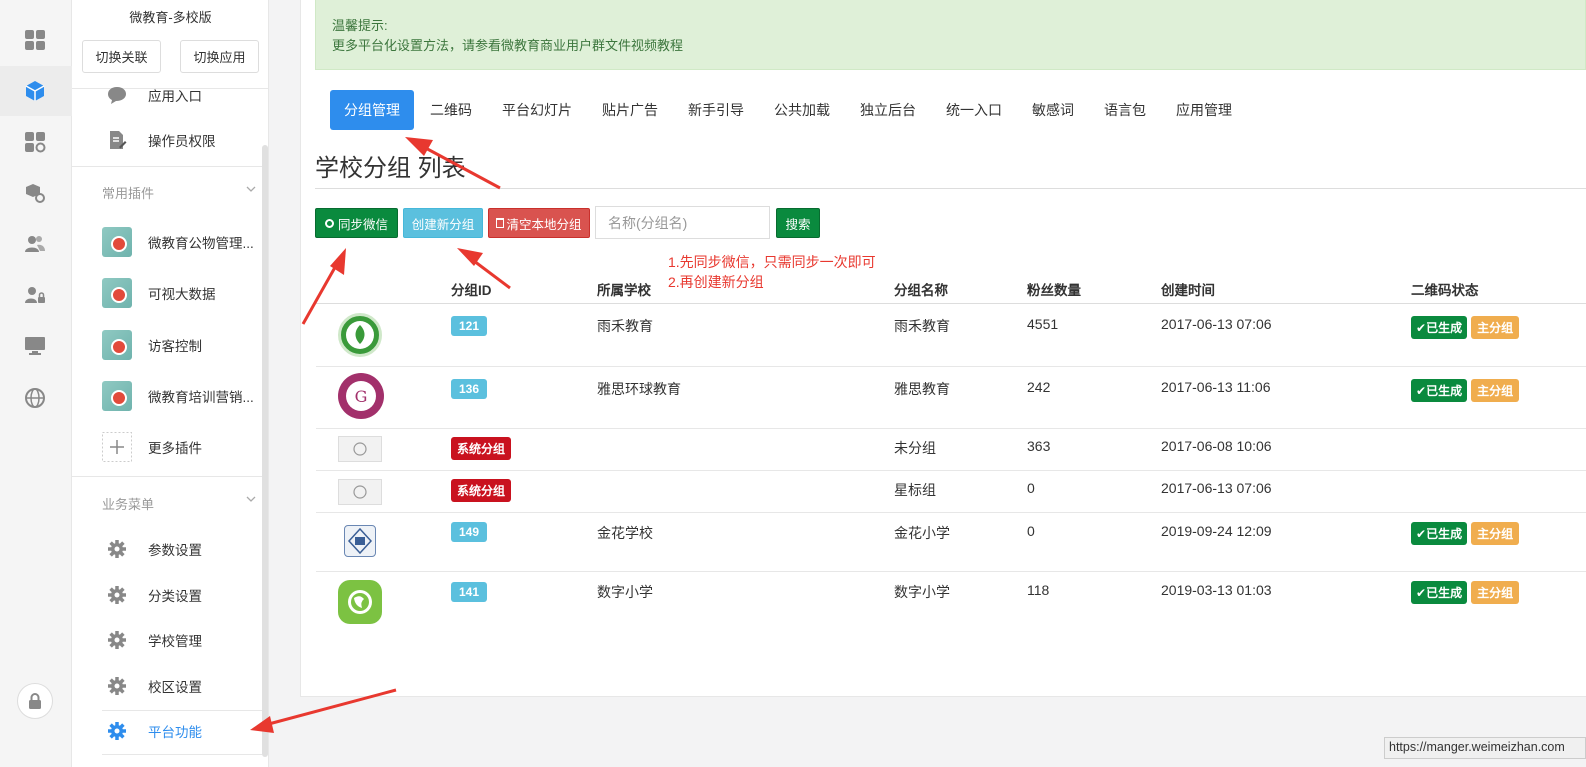 The height and width of the screenshot is (767, 1586). What do you see at coordinates (798, 223) in the screenshot?
I see `search-button: 搜索` at bounding box center [798, 223].